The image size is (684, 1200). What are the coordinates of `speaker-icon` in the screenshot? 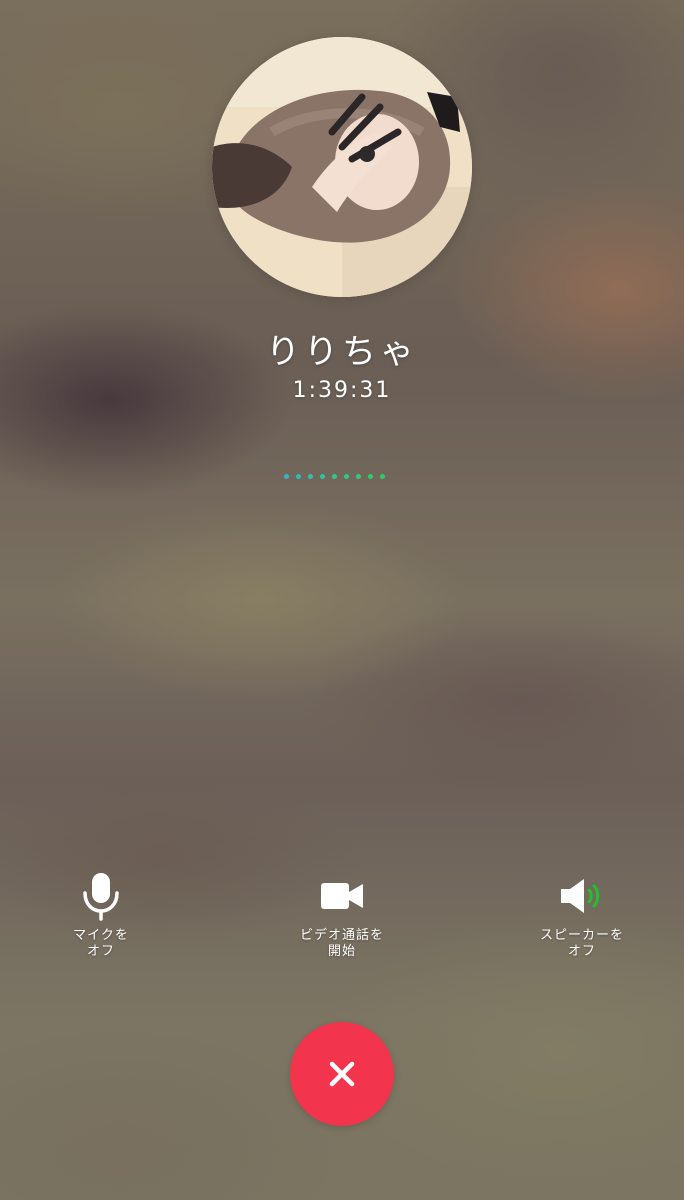 It's located at (582, 896).